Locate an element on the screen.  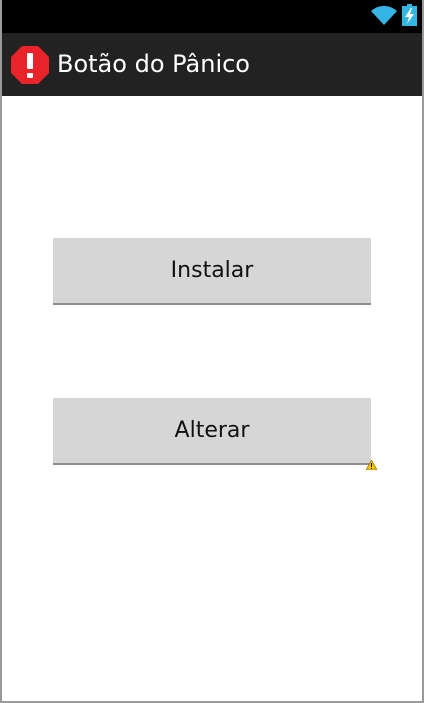
status-bar is located at coordinates (212, 16).